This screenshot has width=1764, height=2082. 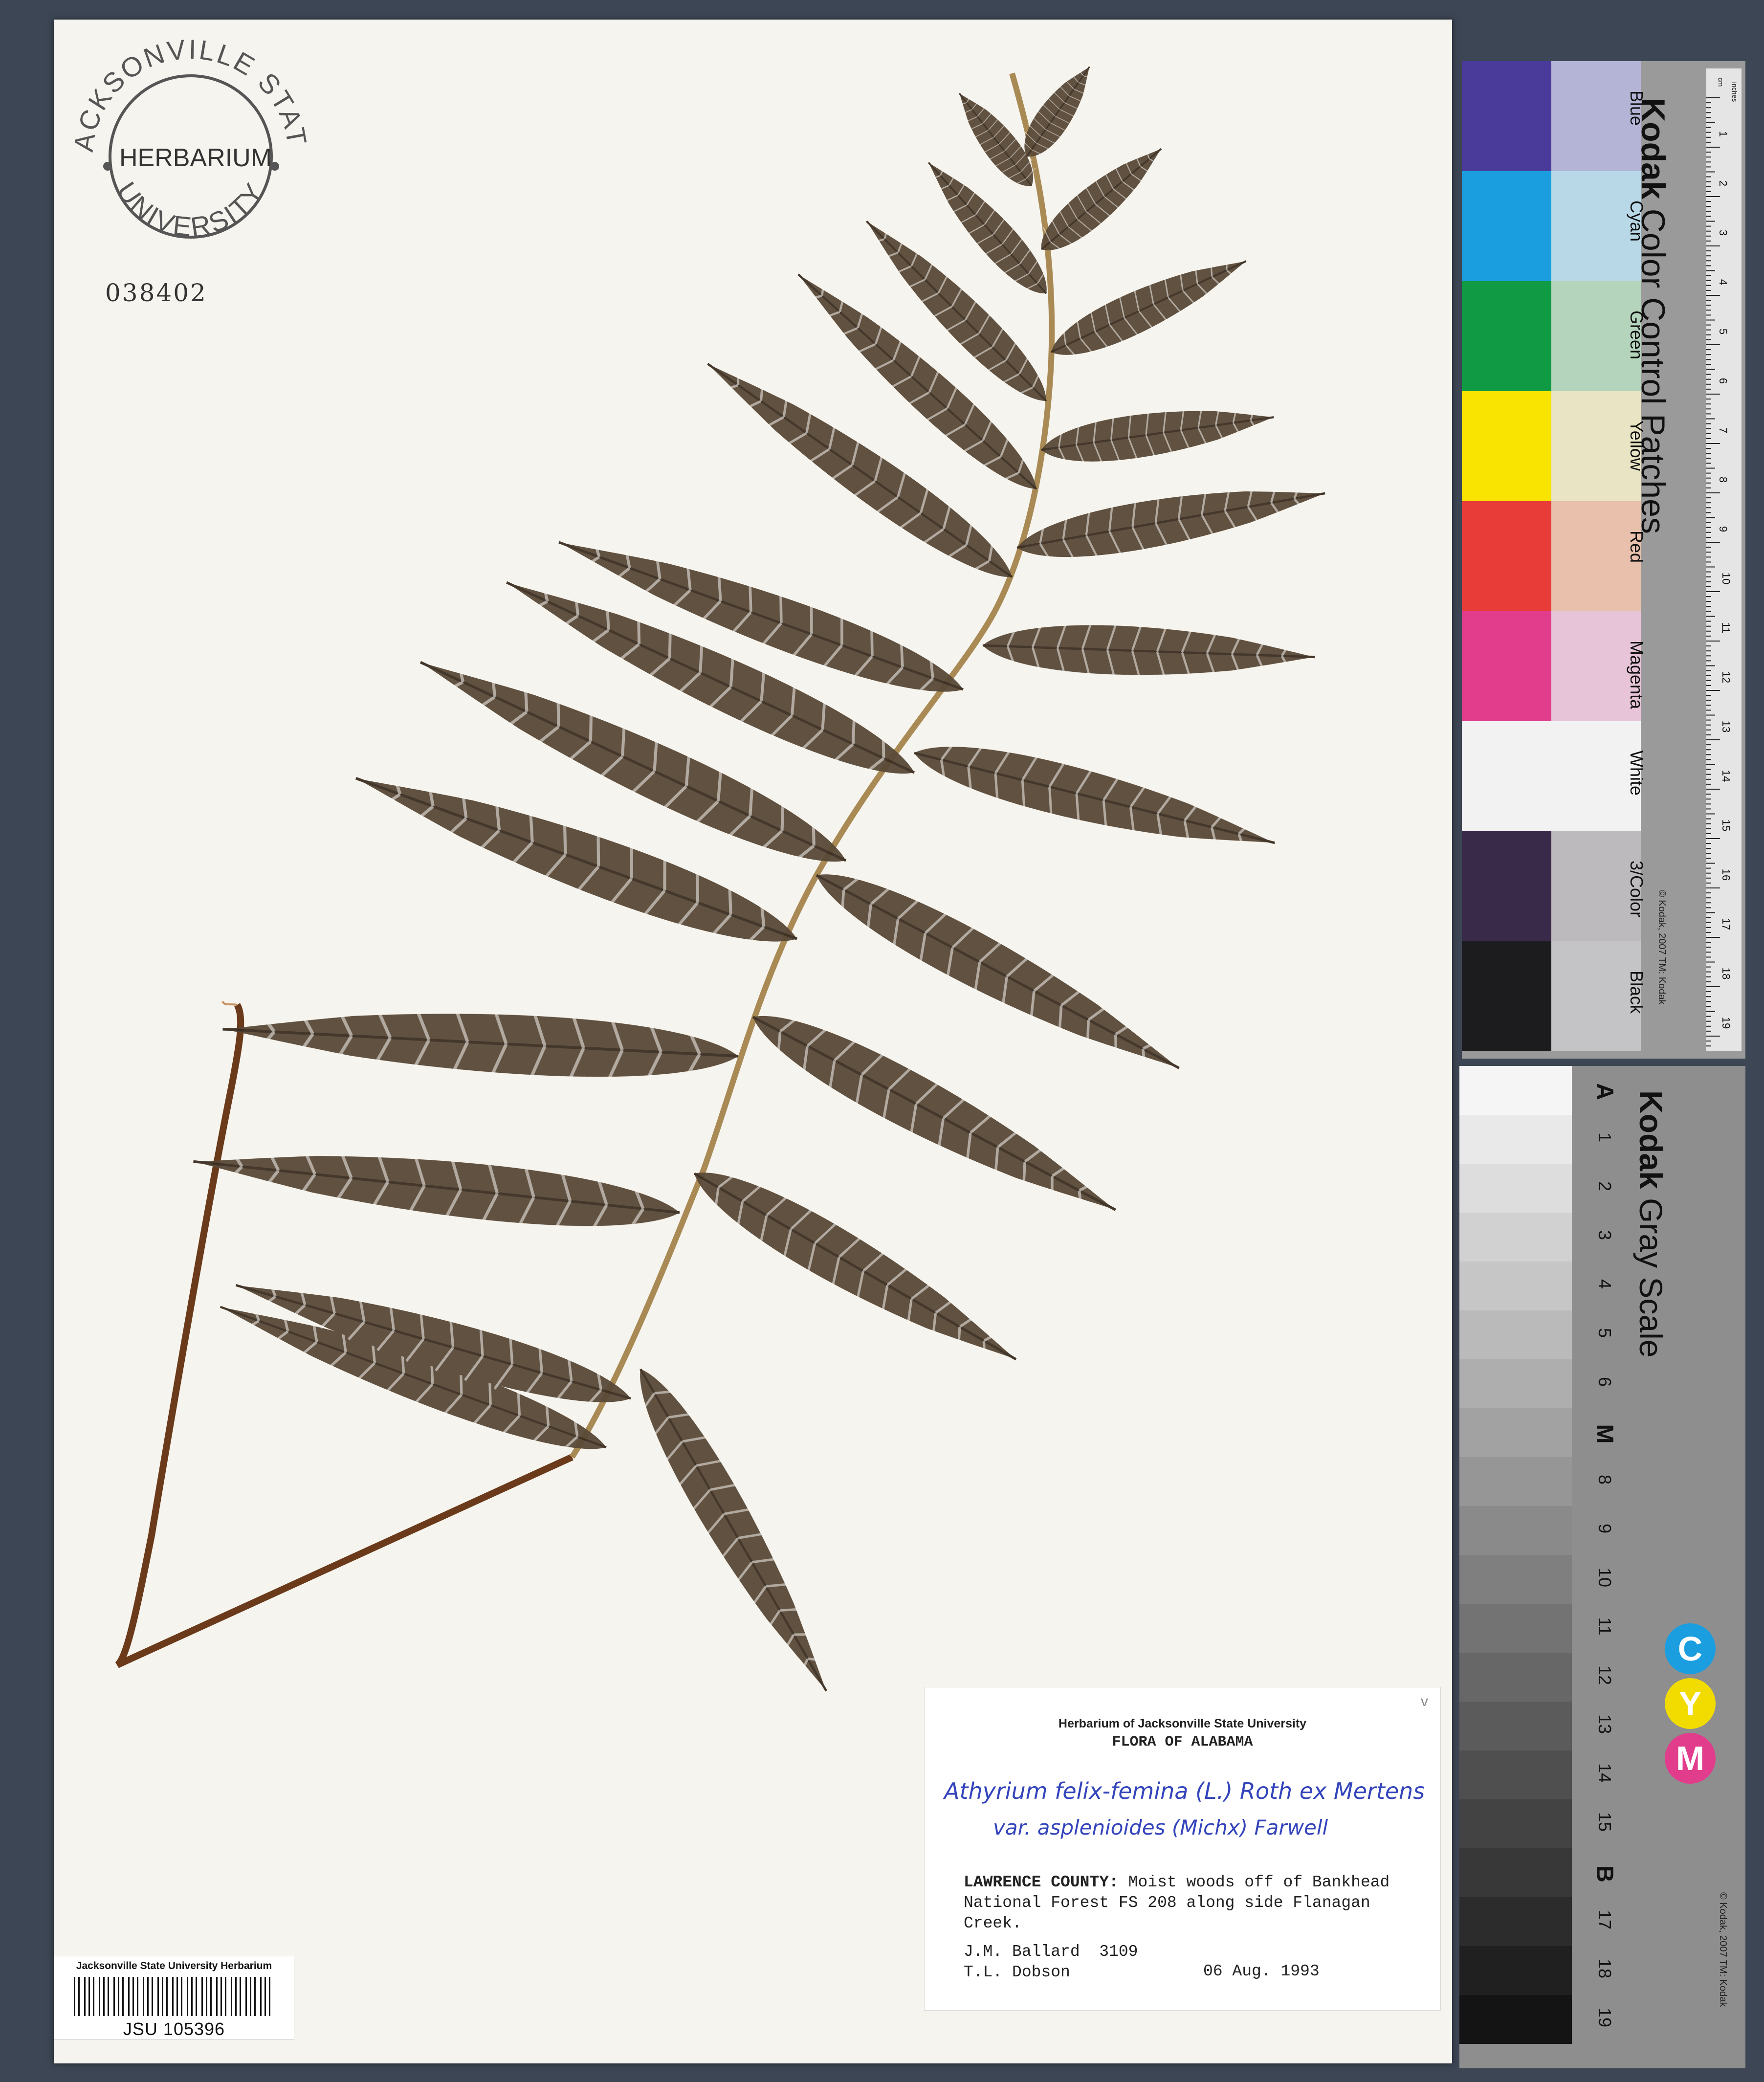 I want to click on patch-label: Cyan, so click(x=1637, y=221).